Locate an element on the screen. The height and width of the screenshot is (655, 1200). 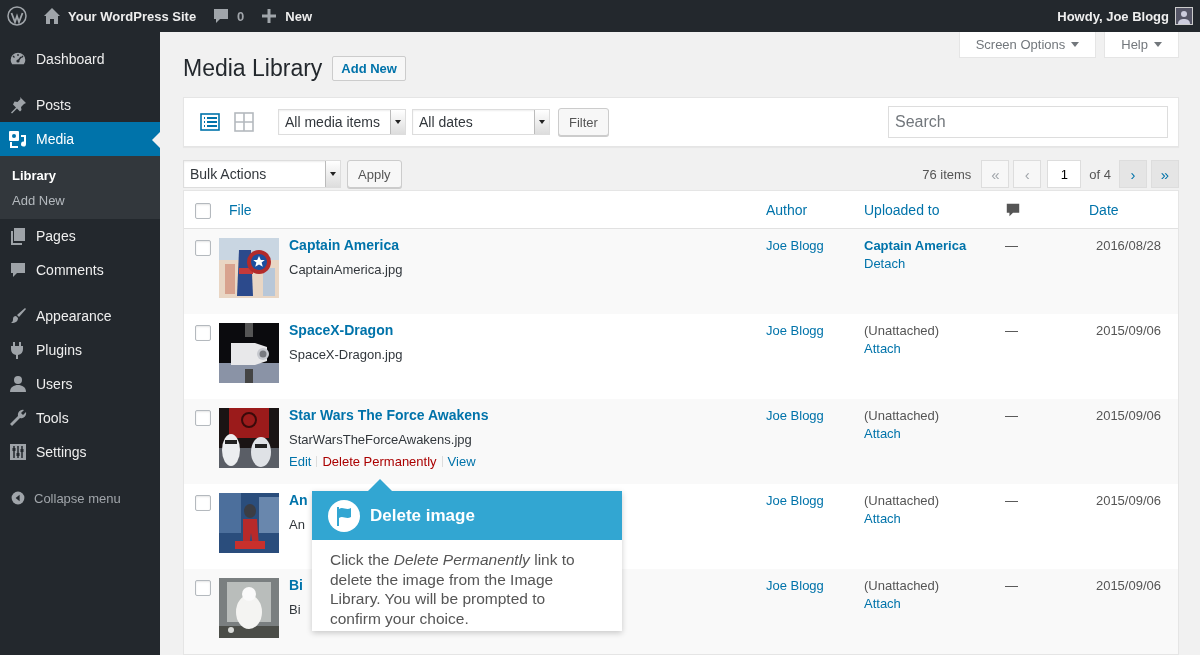
media-title-link: SpaceX-Dragon is located at coordinates (341, 330).